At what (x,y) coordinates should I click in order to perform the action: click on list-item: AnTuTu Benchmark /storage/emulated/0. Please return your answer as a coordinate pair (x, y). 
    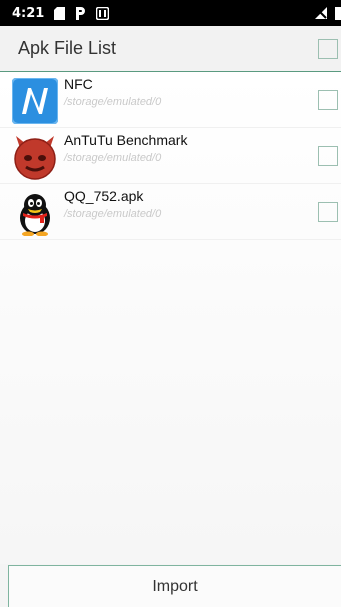
    Looking at the image, I should click on (170, 156).